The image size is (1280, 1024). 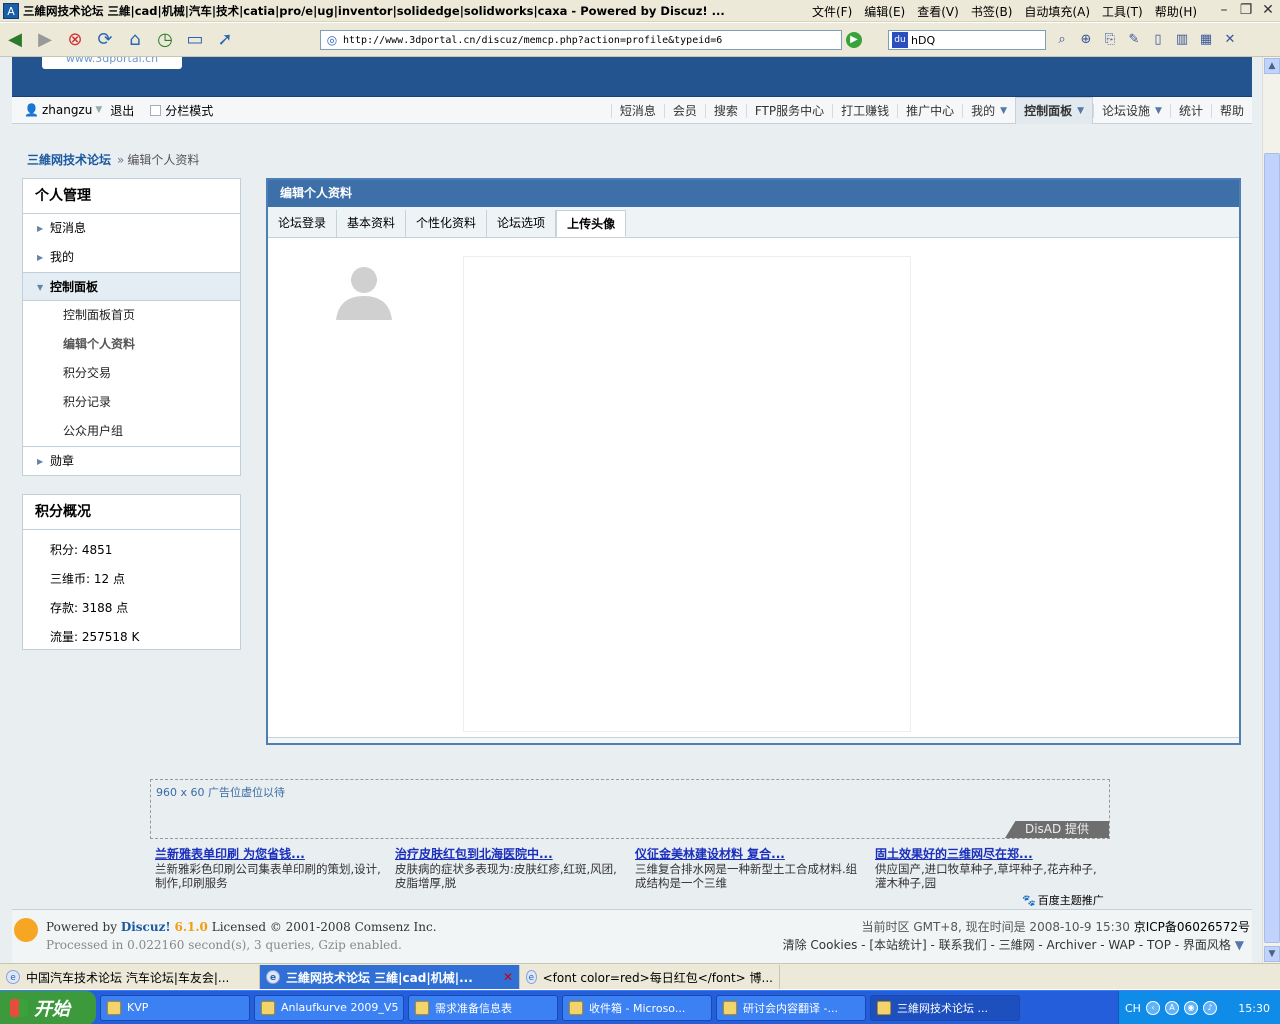 What do you see at coordinates (1272, 66) in the screenshot?
I see `scroll-up-icon: ▲` at bounding box center [1272, 66].